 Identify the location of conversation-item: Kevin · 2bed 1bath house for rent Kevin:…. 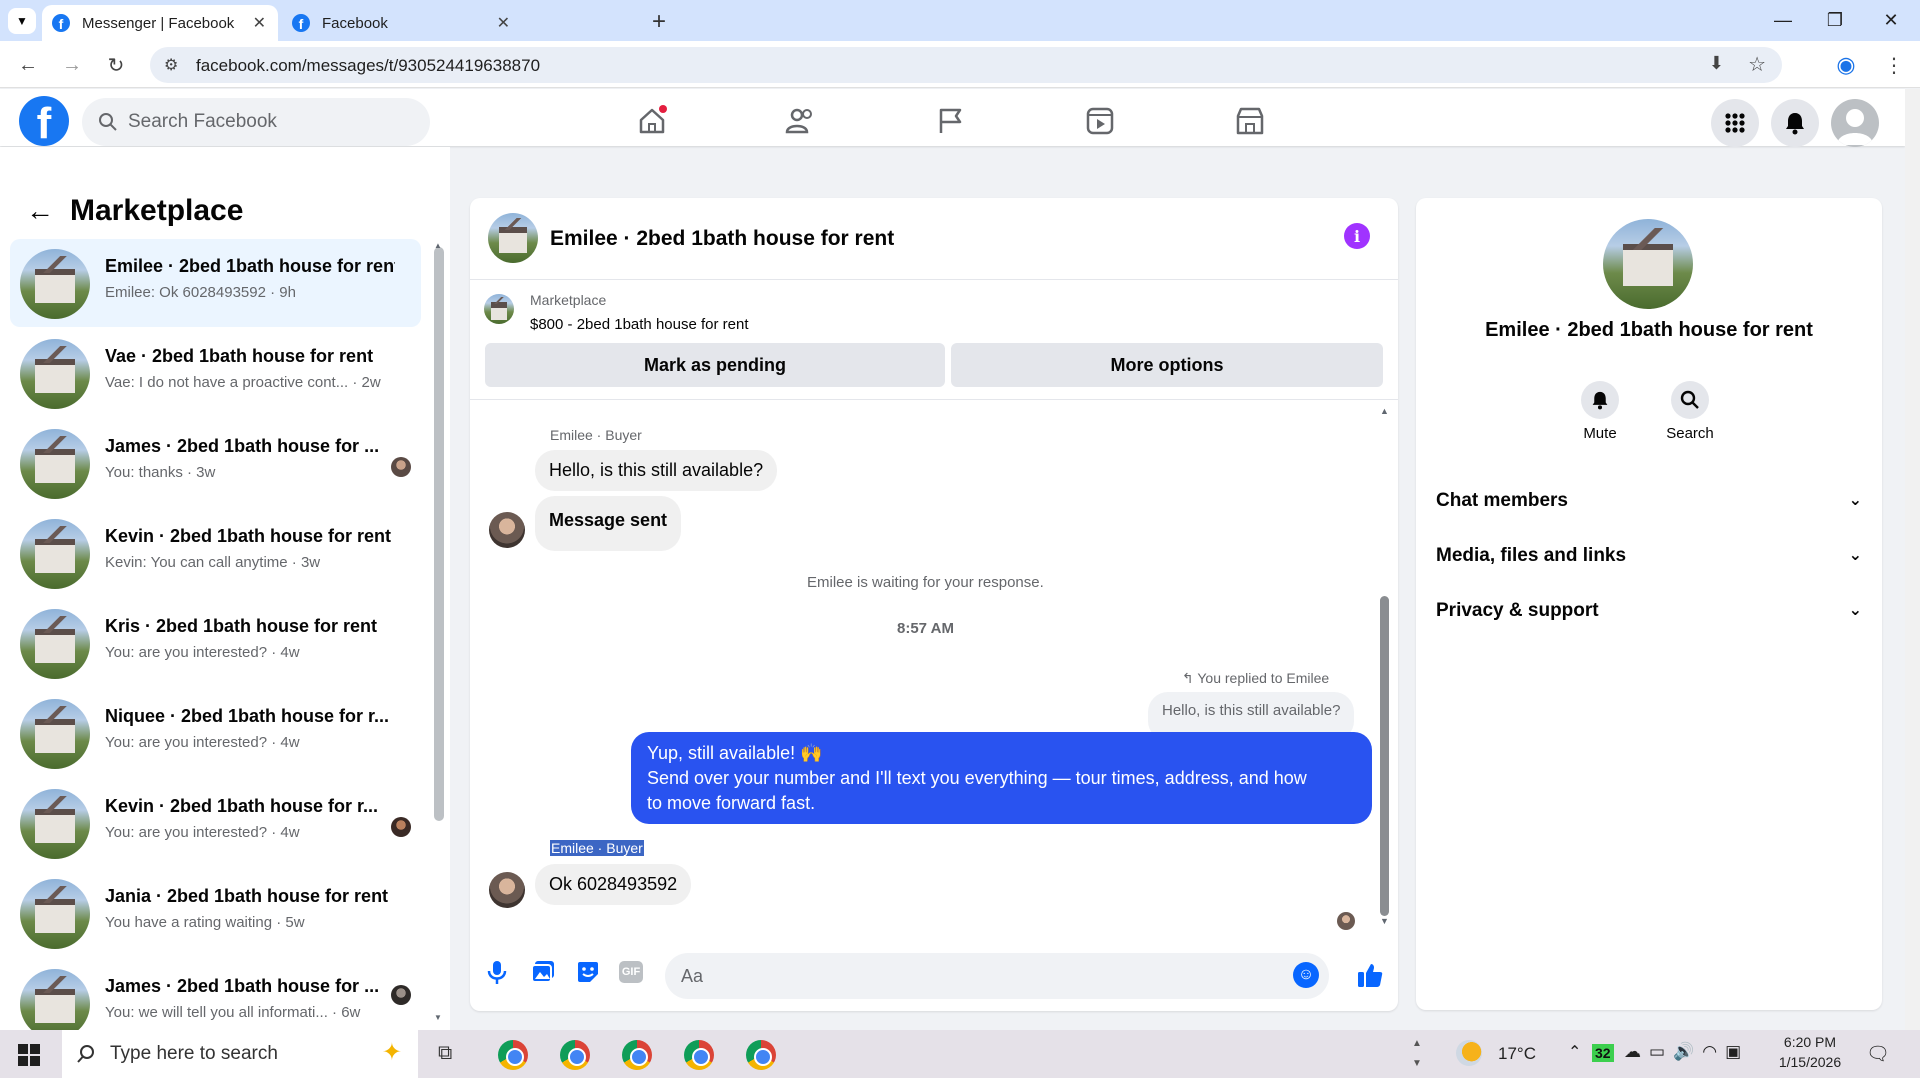
(215, 553).